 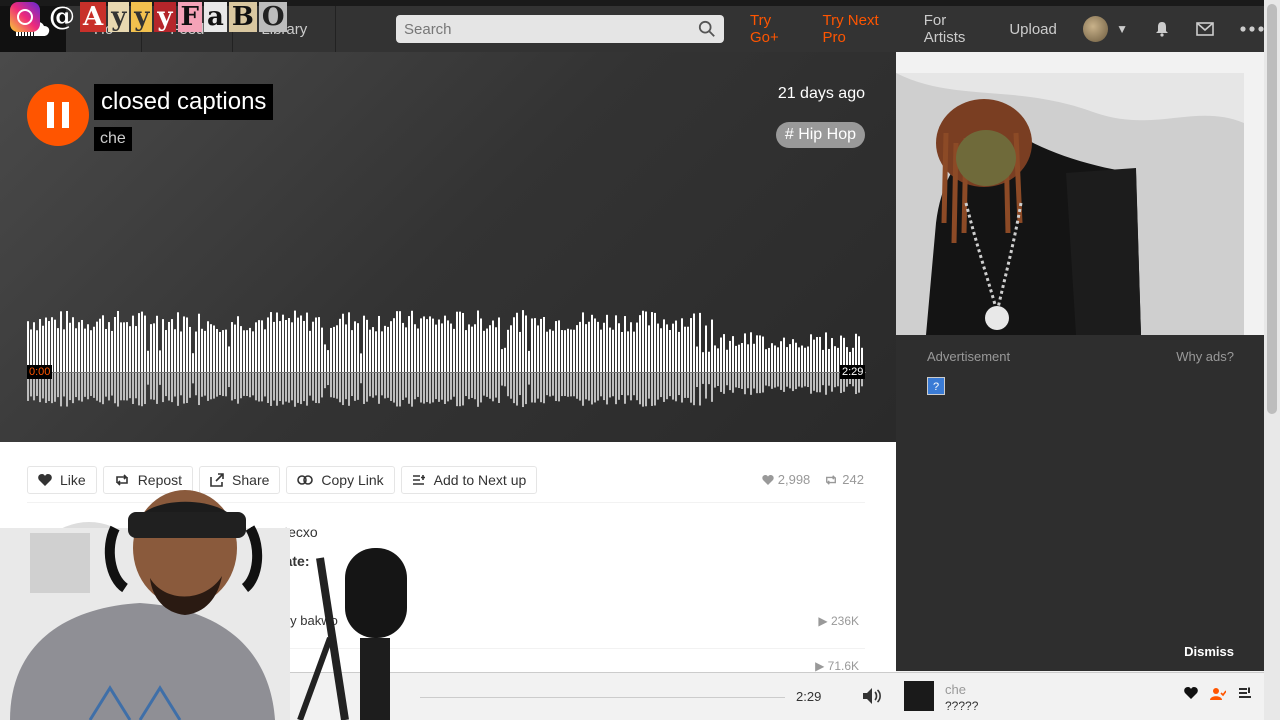 I want to click on chevron-down-icon: ▼, so click(x=1122, y=29).